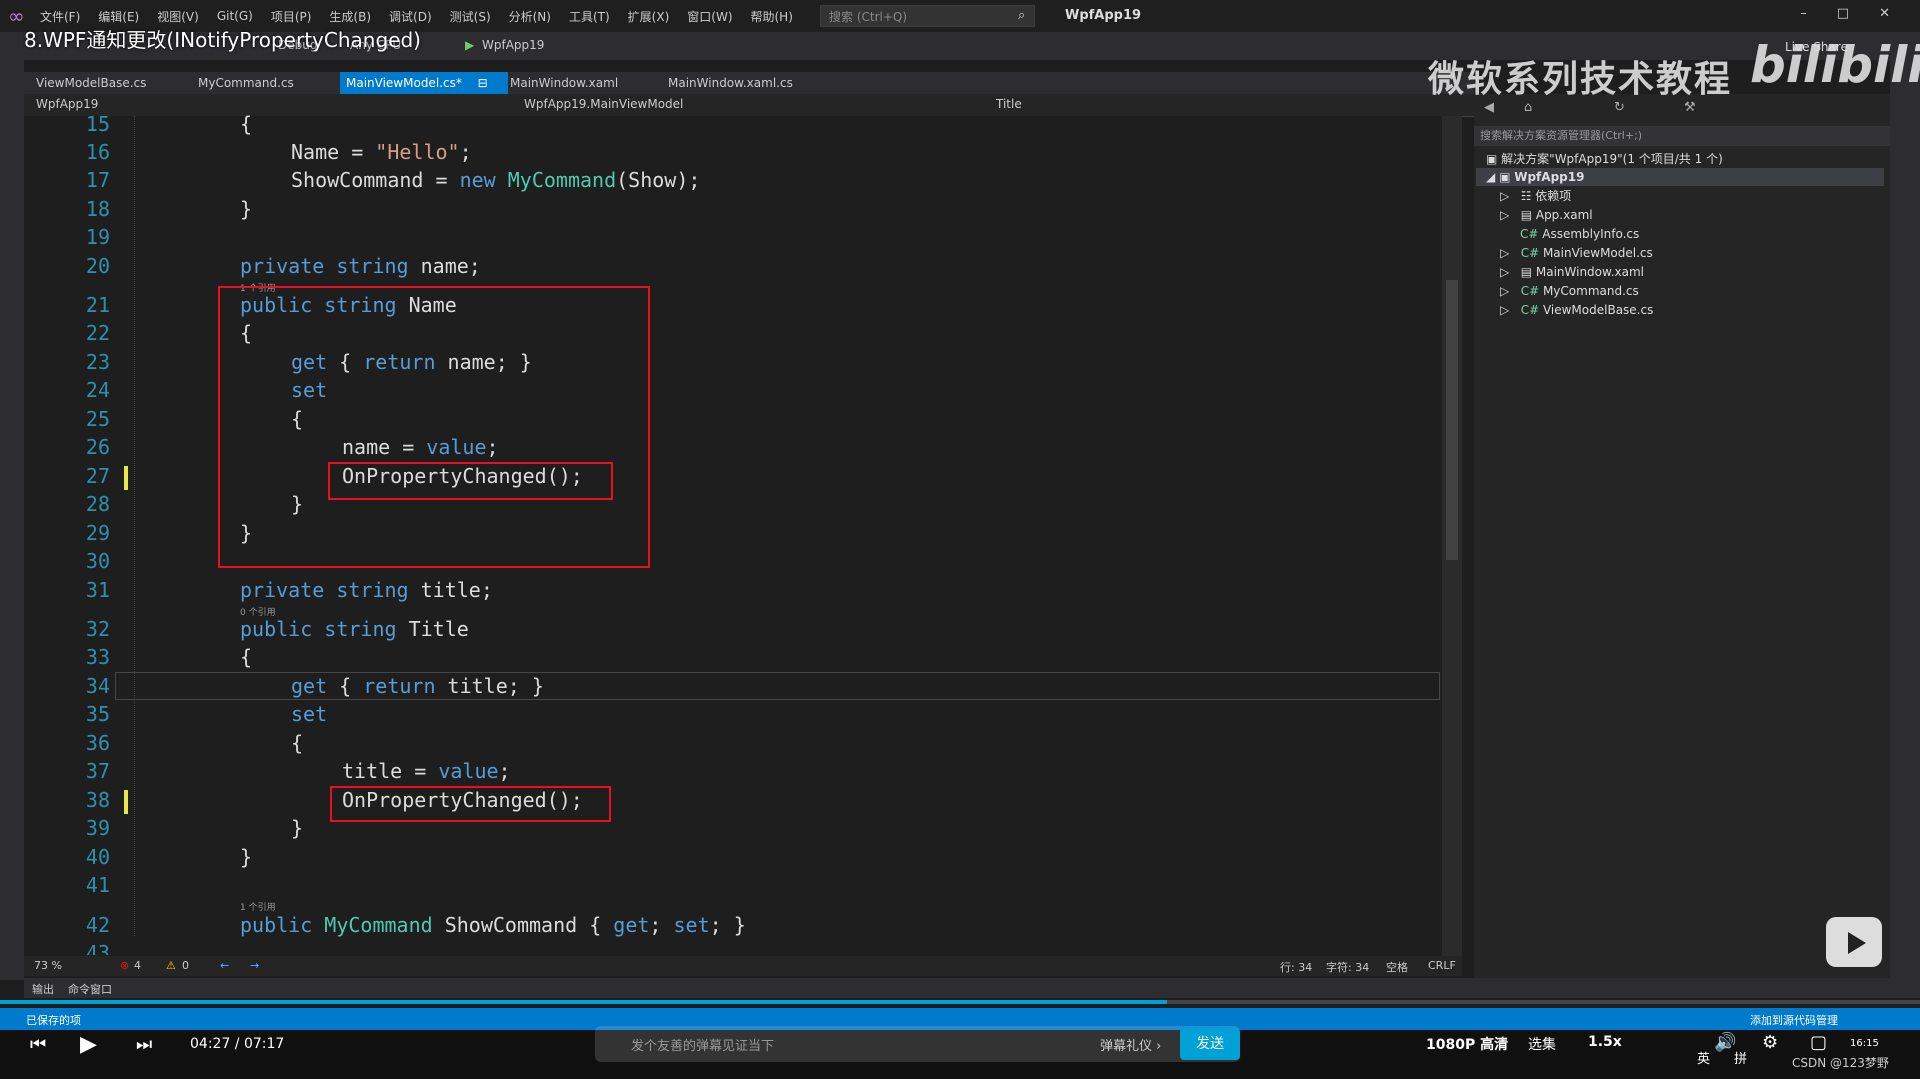 The image size is (1920, 1079). What do you see at coordinates (470, 16) in the screenshot?
I see `menu-test: 测试(S)` at bounding box center [470, 16].